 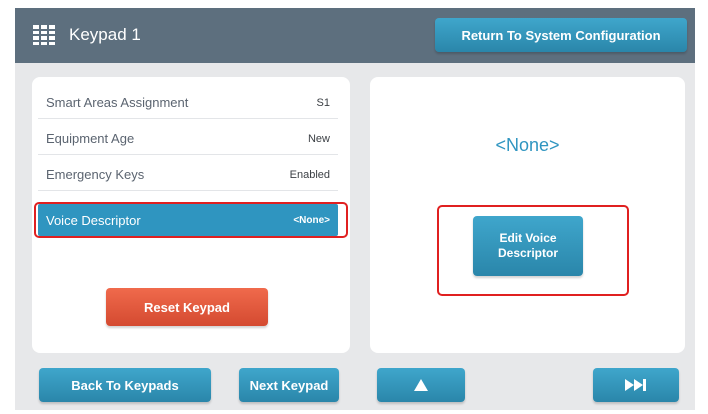 What do you see at coordinates (188, 175) in the screenshot?
I see `setting-row-emergency-keys: Emergency Keys Enabled` at bounding box center [188, 175].